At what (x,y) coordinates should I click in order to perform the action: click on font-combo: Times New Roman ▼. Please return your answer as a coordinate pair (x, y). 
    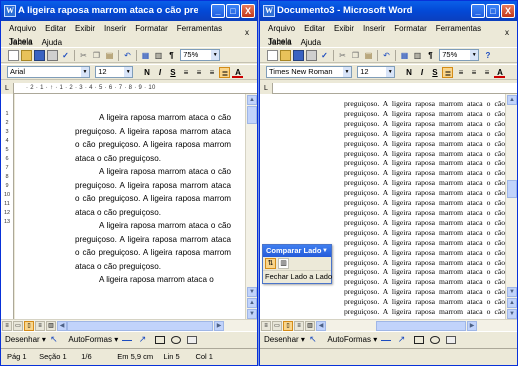
    Looking at the image, I should click on (309, 72).